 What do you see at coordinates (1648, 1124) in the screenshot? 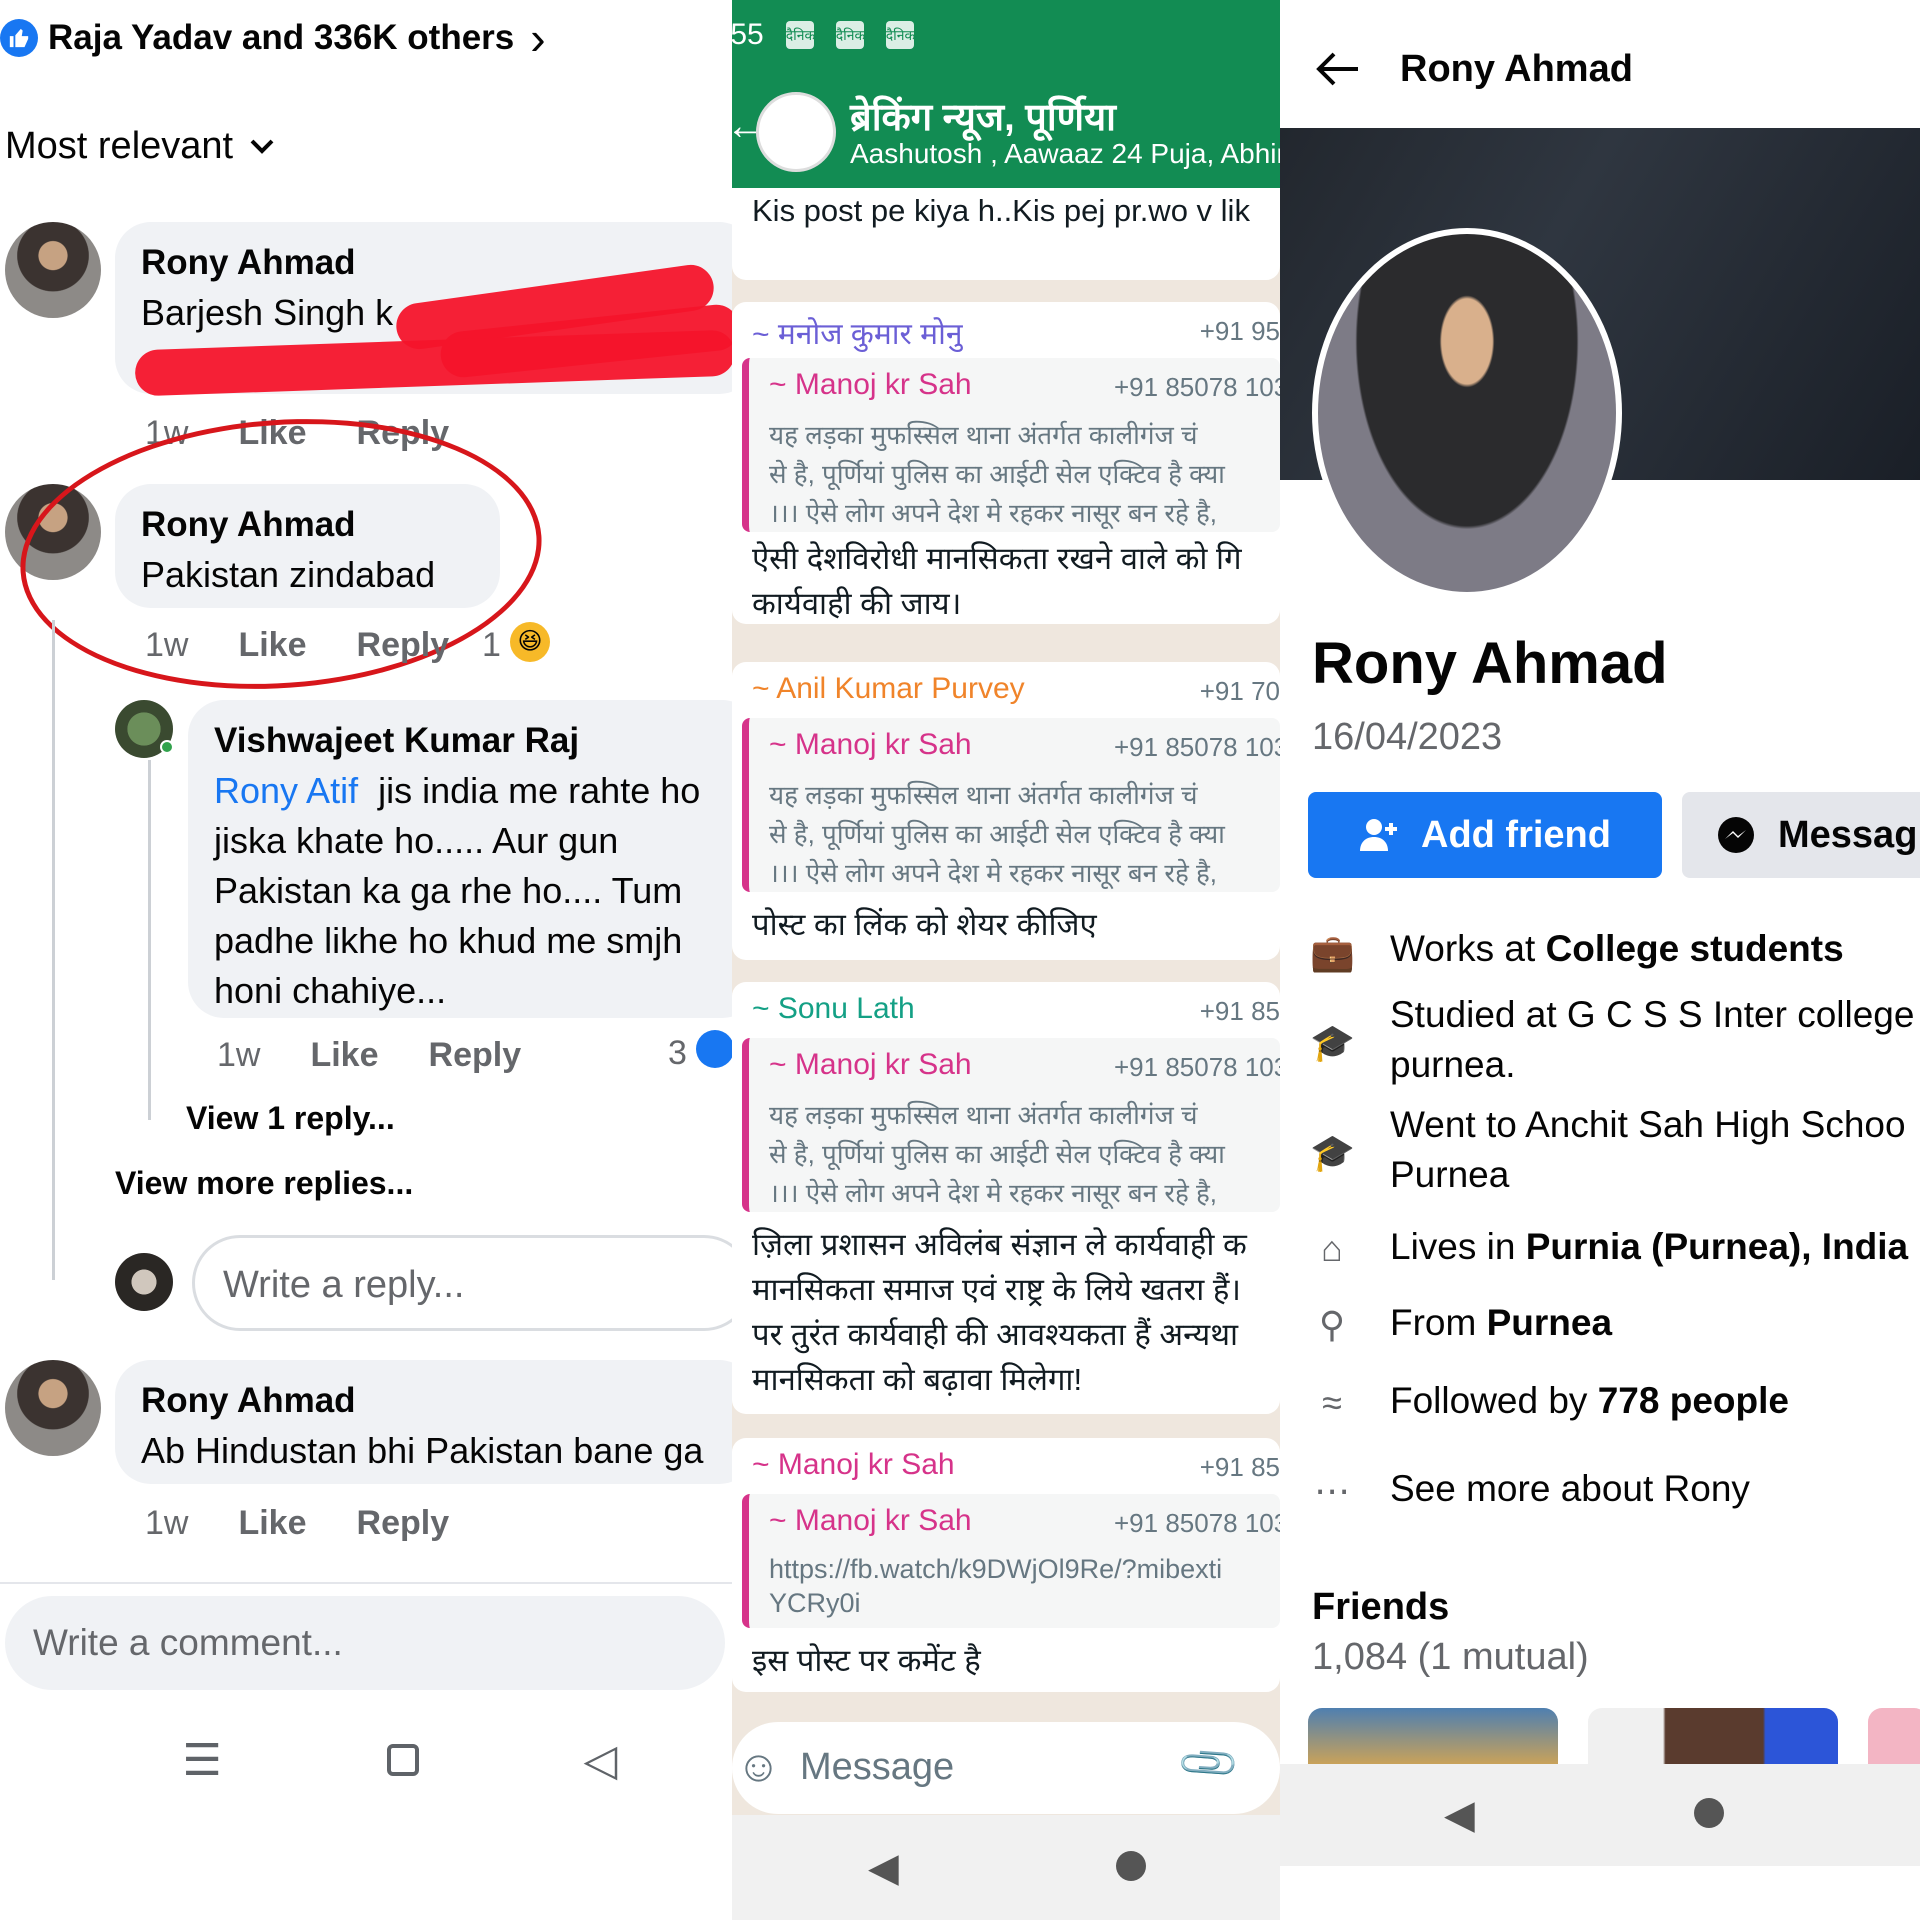
I see `detail-text: Went to Anchit Sah High Schoo` at bounding box center [1648, 1124].